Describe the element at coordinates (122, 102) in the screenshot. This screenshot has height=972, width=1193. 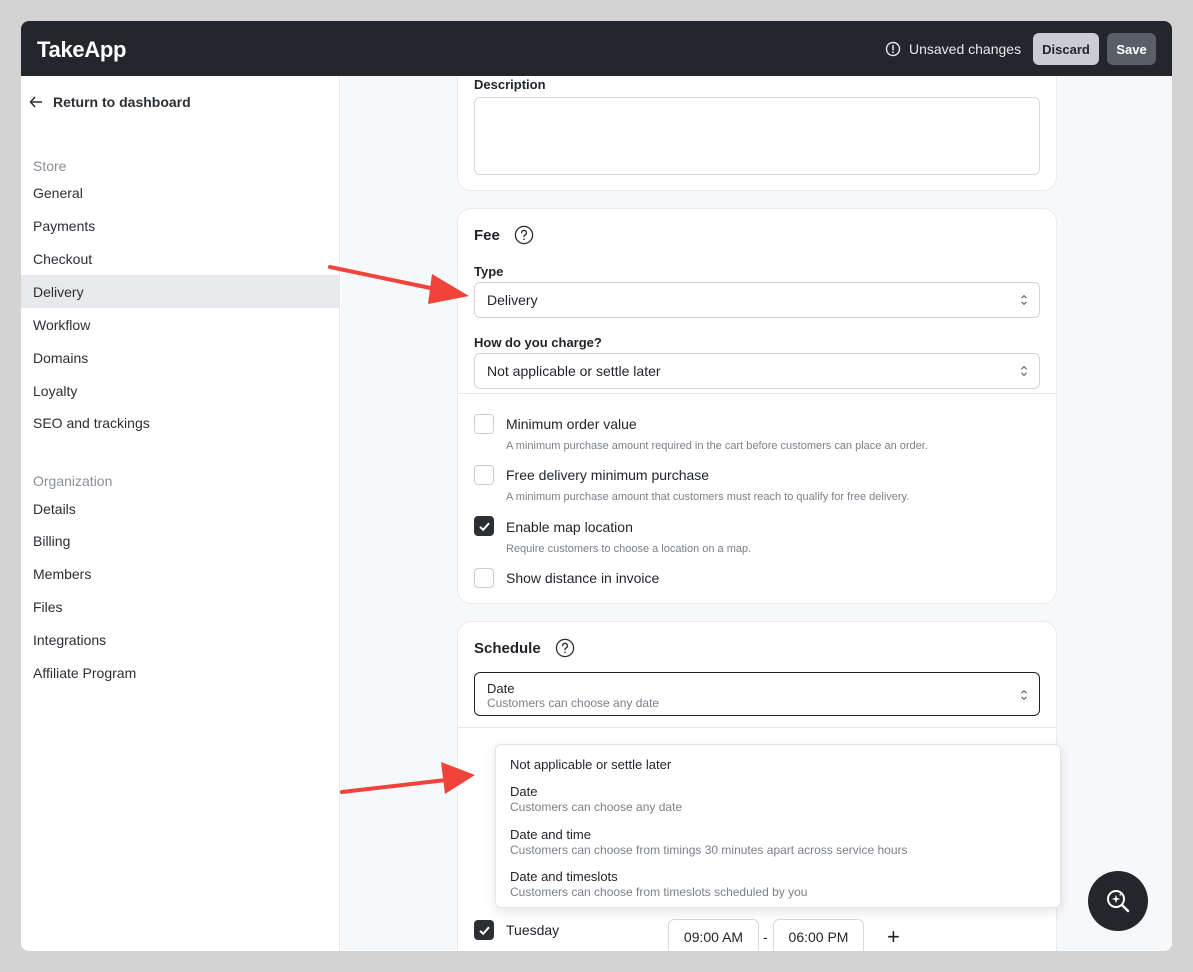
I see `return-label: Return to dashboard` at that location.